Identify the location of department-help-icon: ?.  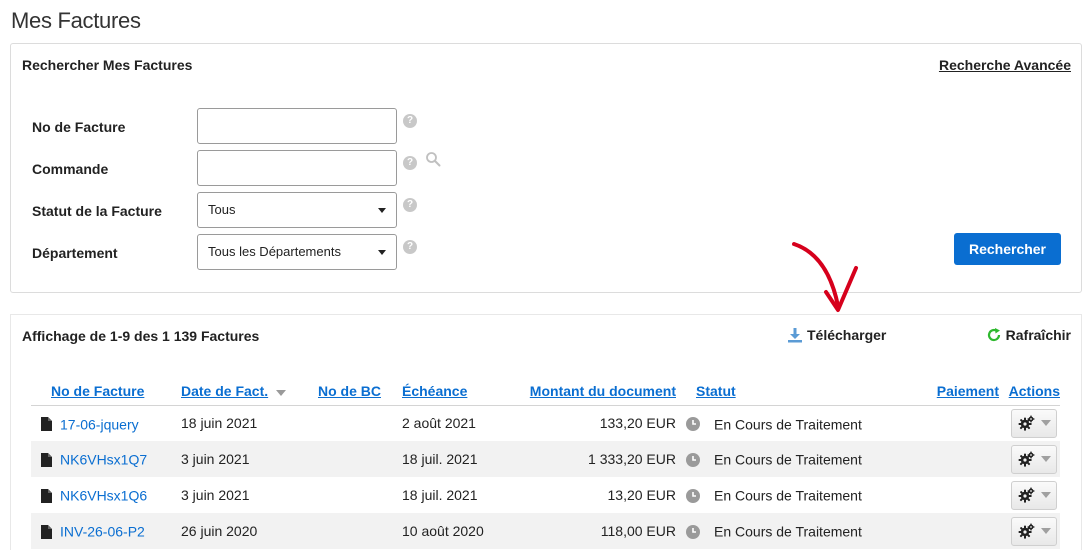
(410, 247).